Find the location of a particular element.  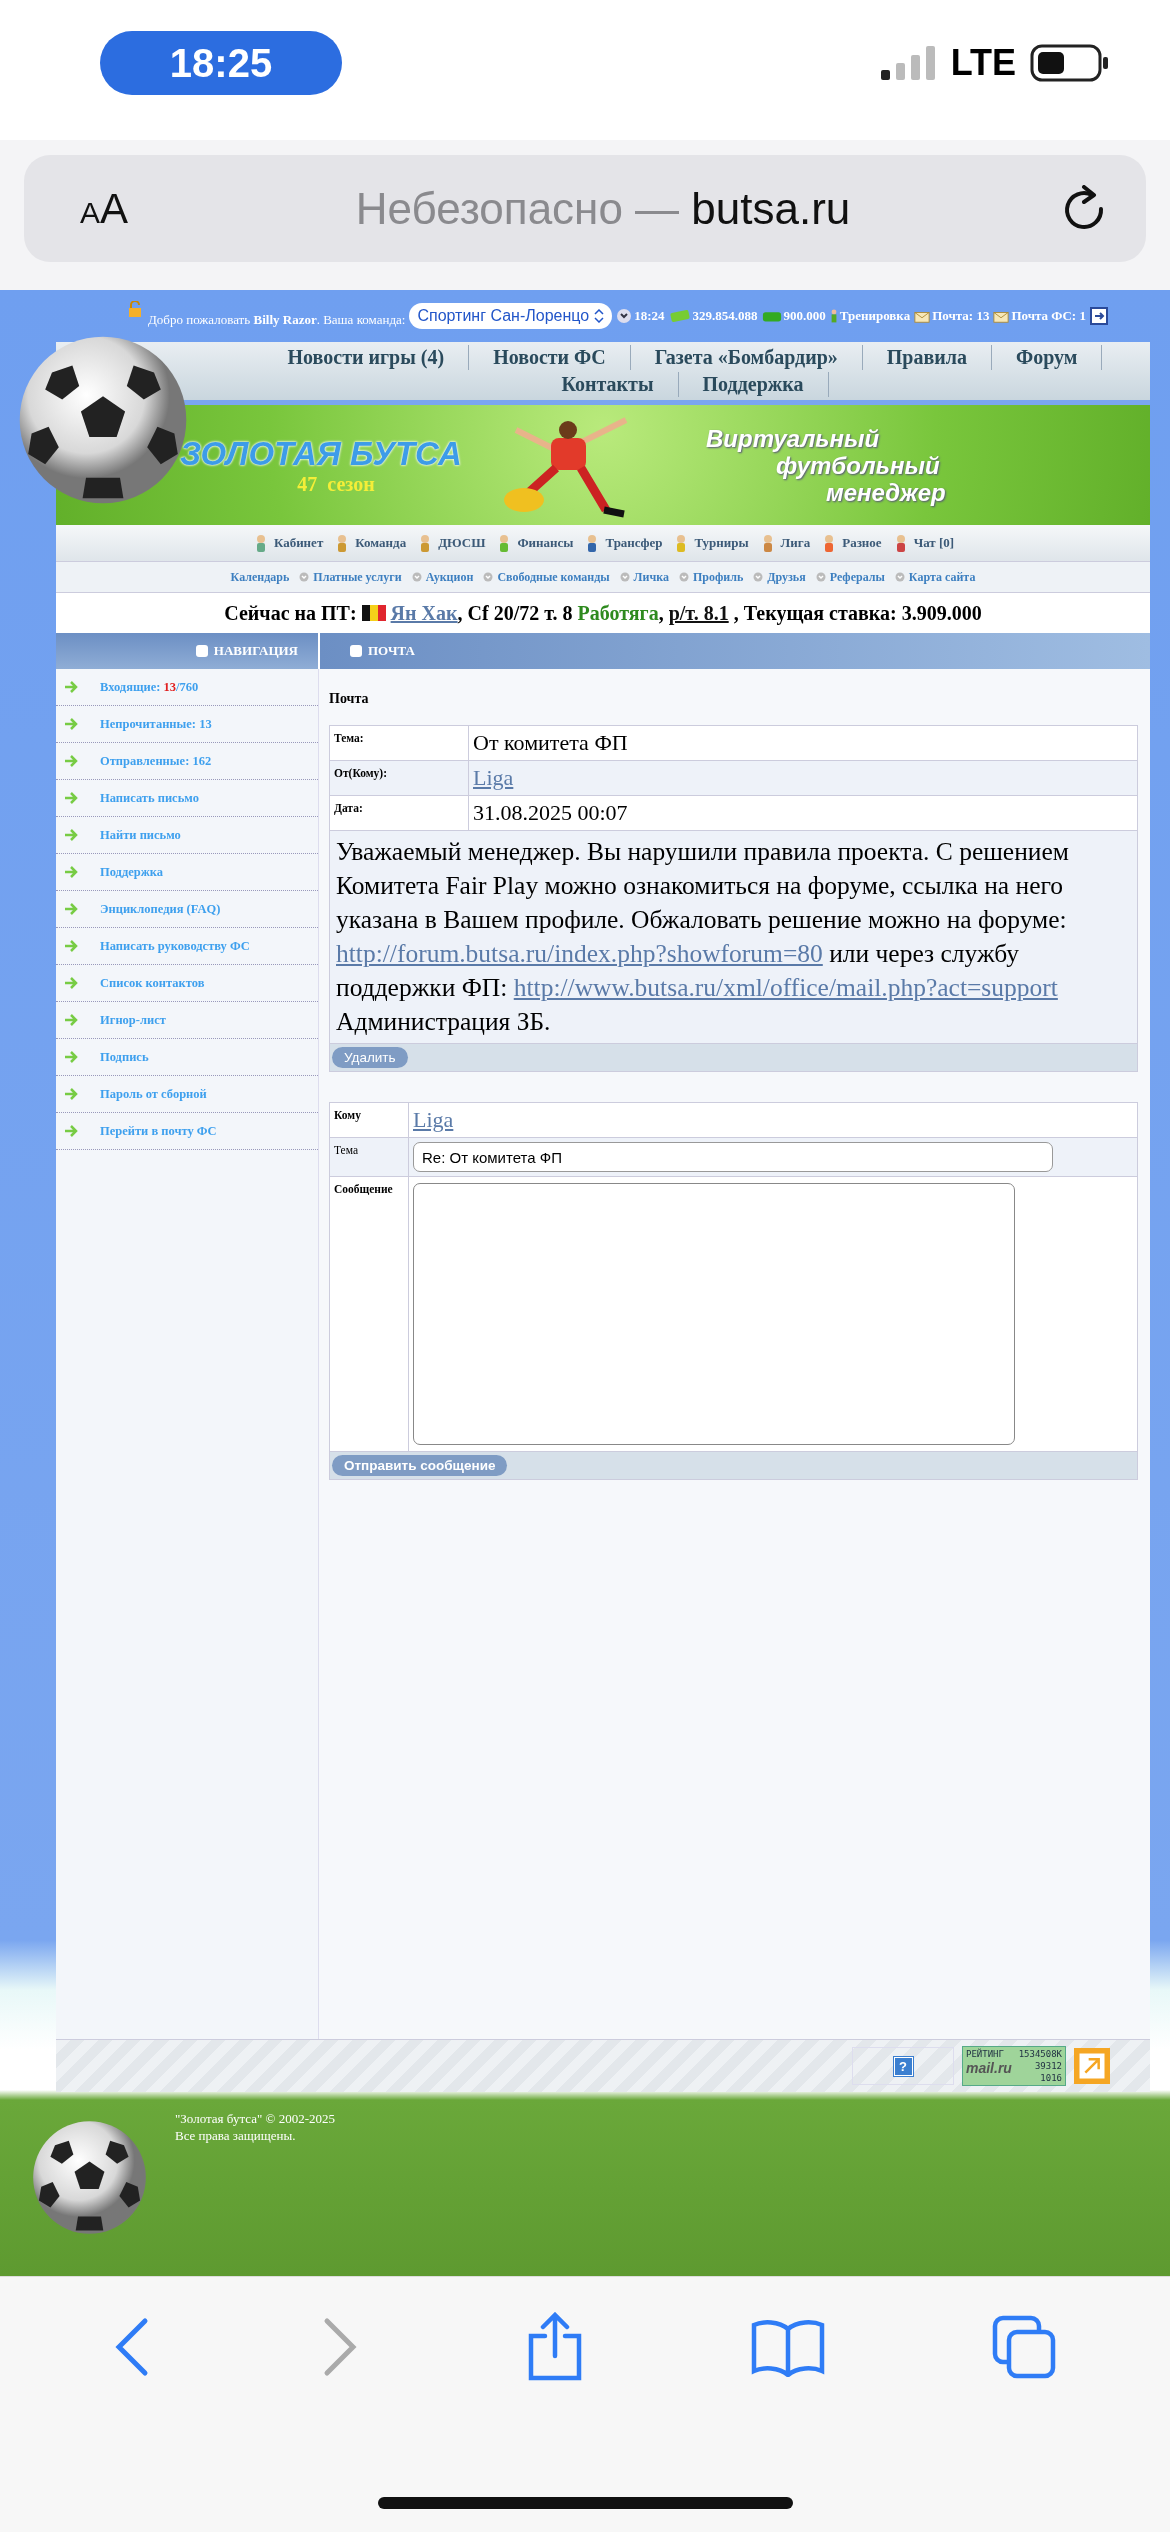

menu-link: Команда is located at coordinates (381, 543).